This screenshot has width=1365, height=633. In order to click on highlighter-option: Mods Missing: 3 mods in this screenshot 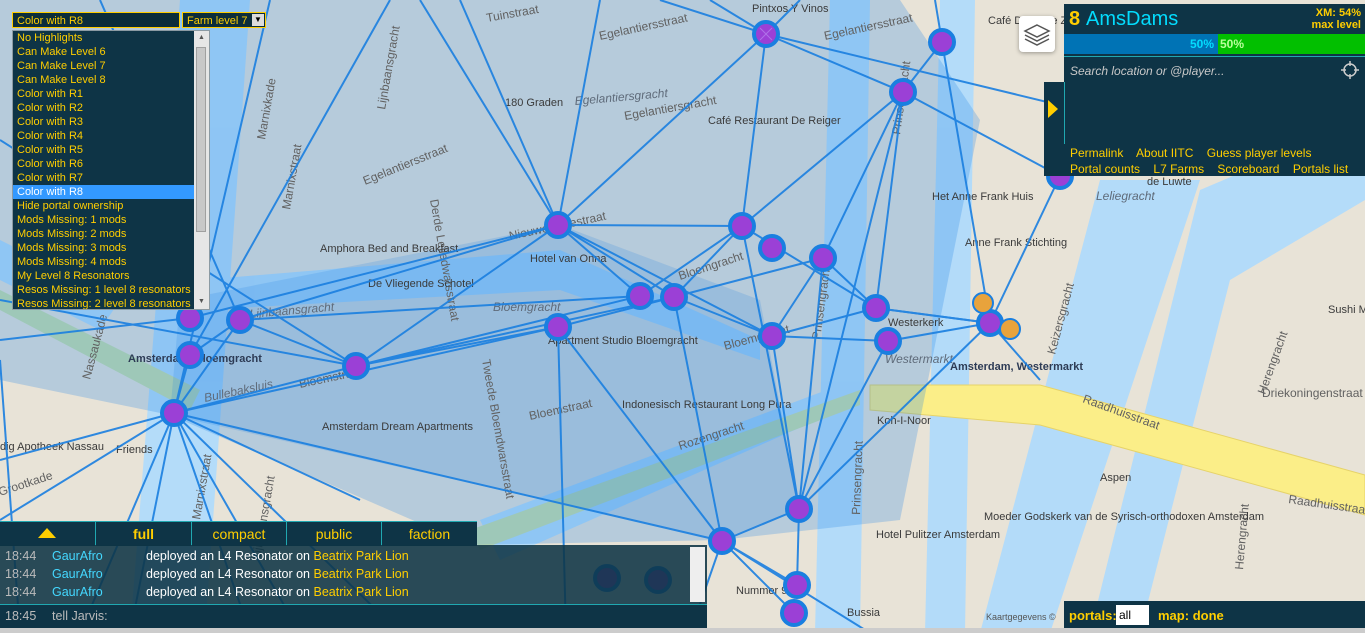, I will do `click(105, 248)`.